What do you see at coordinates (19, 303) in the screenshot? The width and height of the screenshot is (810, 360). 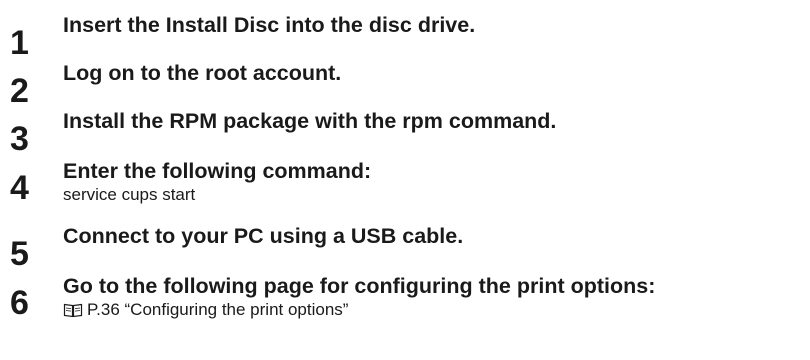 I see `step-number: 6` at bounding box center [19, 303].